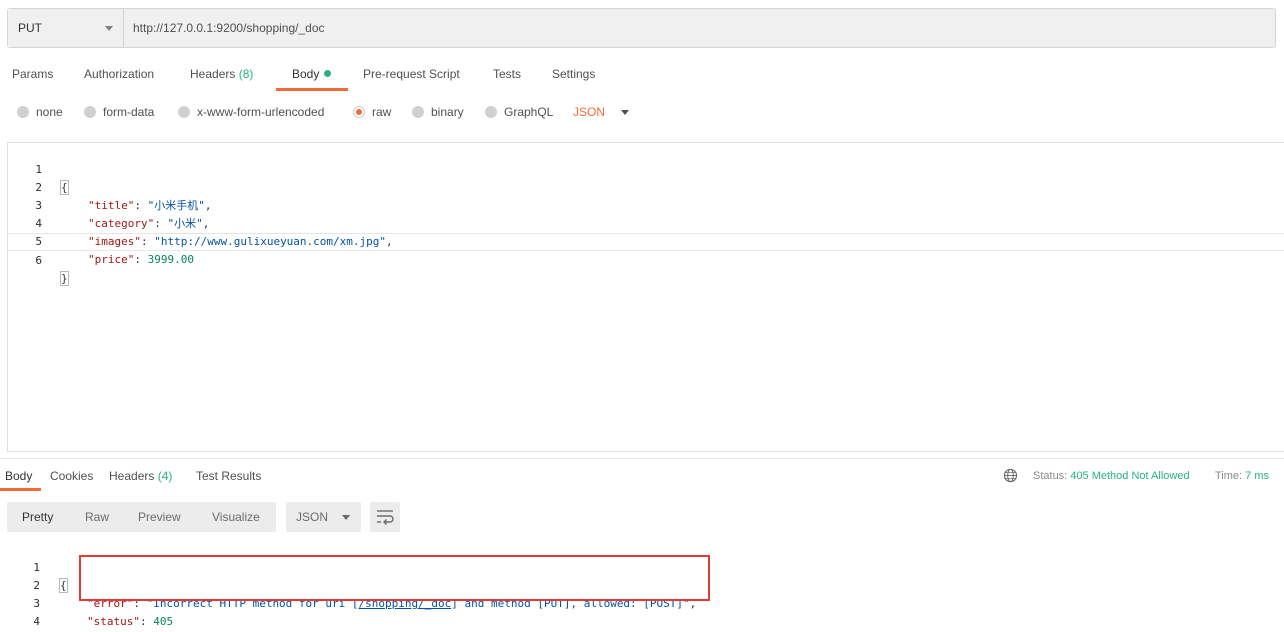  I want to click on tab-label: Authorization, so click(119, 74).